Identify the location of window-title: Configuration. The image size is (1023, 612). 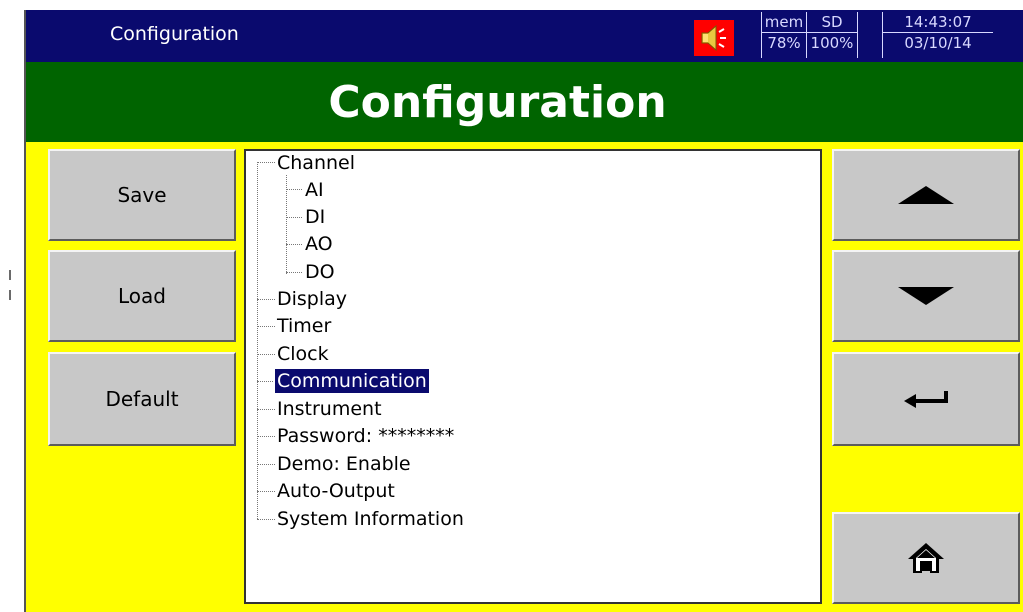
(174, 34).